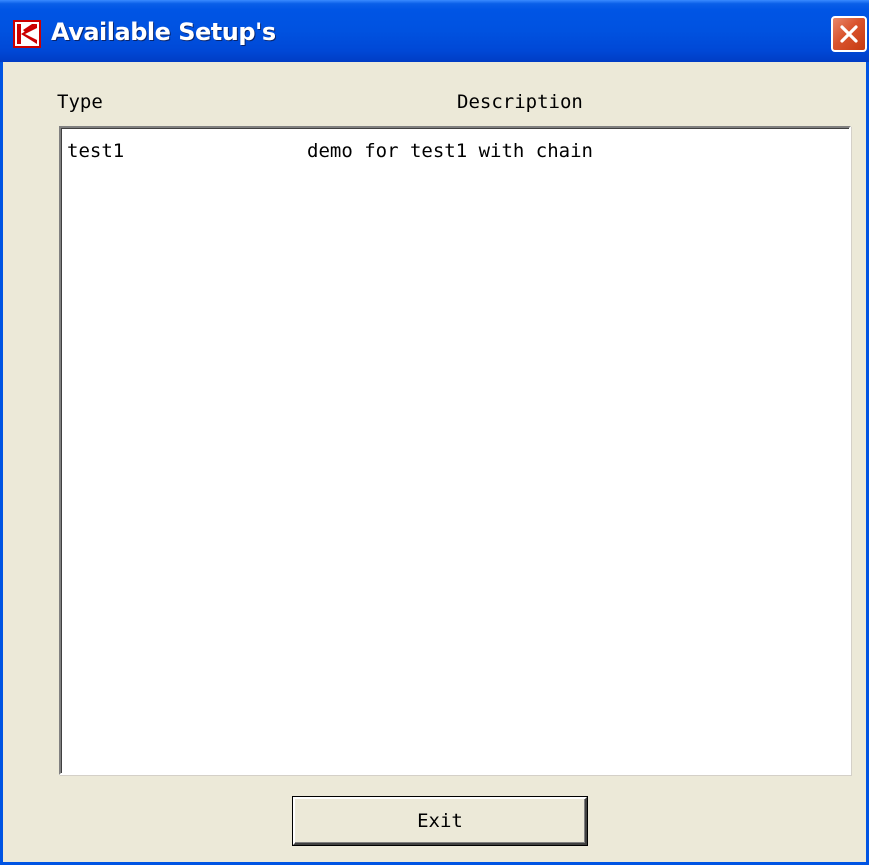 The height and width of the screenshot is (865, 869). What do you see at coordinates (96, 151) in the screenshot?
I see `setup-type: test1` at bounding box center [96, 151].